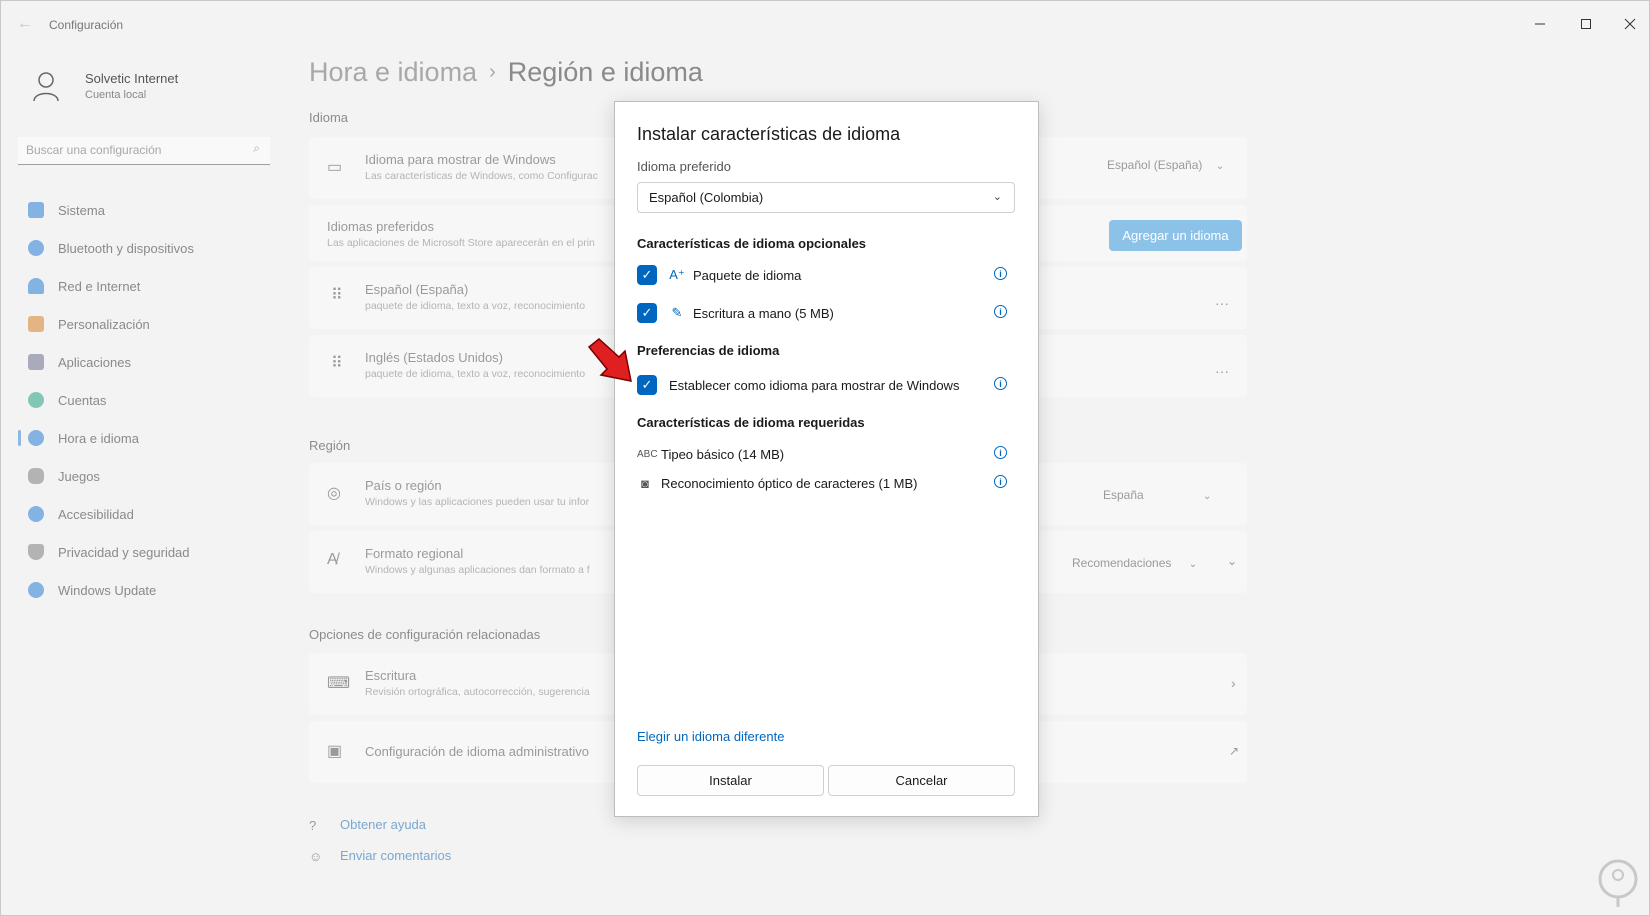  What do you see at coordinates (128, 150) in the screenshot?
I see `search-input` at bounding box center [128, 150].